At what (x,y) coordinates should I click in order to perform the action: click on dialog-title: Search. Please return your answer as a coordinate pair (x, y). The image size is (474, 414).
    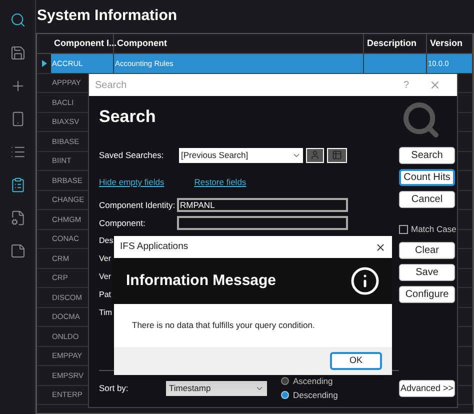
    Looking at the image, I should click on (111, 85).